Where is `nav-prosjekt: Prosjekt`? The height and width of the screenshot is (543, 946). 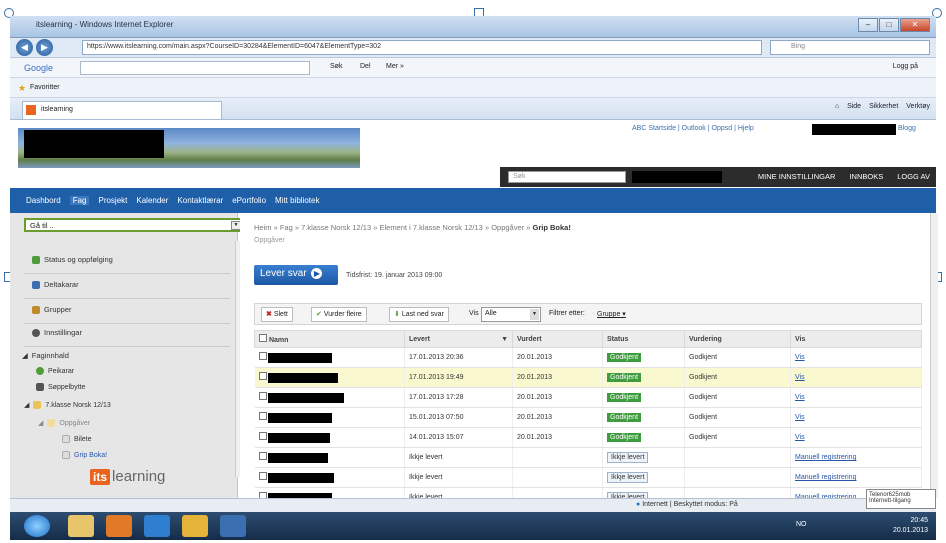
nav-prosjekt: Prosjekt is located at coordinates (112, 200).